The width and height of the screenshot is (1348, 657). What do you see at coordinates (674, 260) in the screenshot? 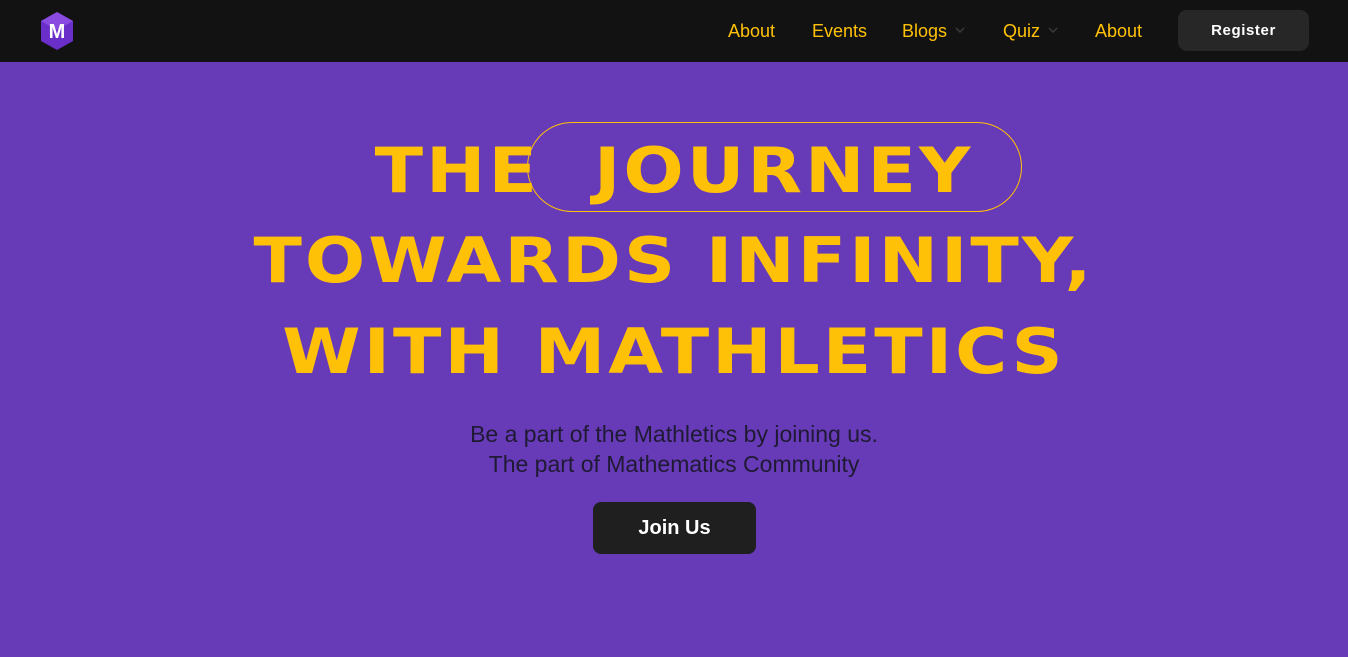
I see `hero-title-line-2: TOWARDS INFINITY,` at bounding box center [674, 260].